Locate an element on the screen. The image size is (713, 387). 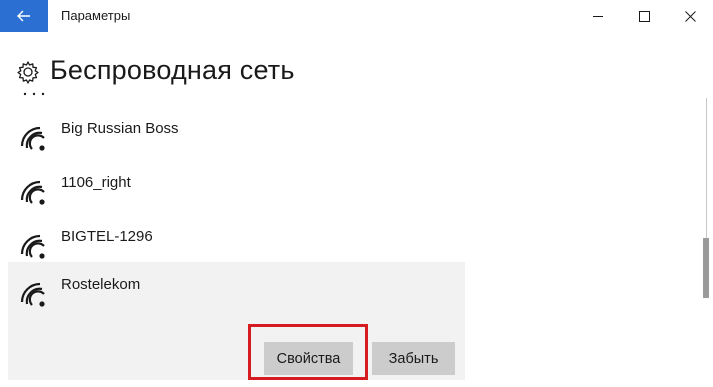
page-title: Беспроводная сеть is located at coordinates (172, 70).